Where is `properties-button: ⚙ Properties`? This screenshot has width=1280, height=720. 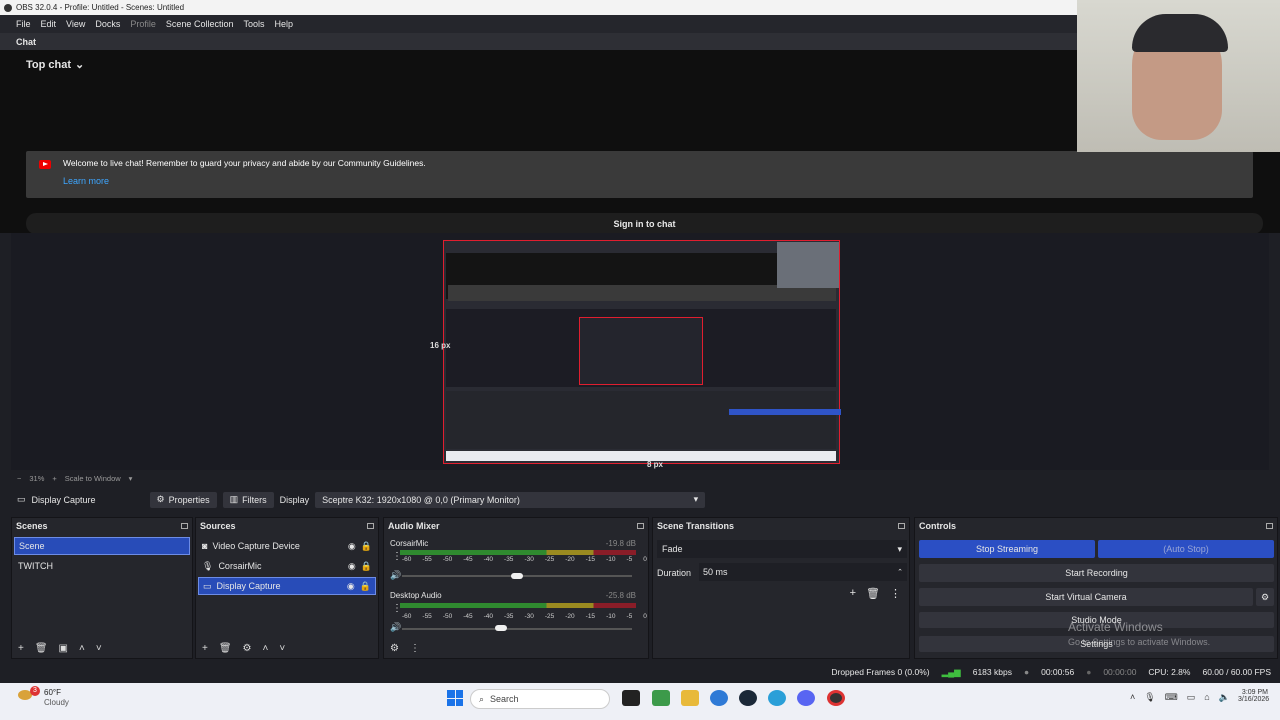 properties-button: ⚙ Properties is located at coordinates (183, 499).